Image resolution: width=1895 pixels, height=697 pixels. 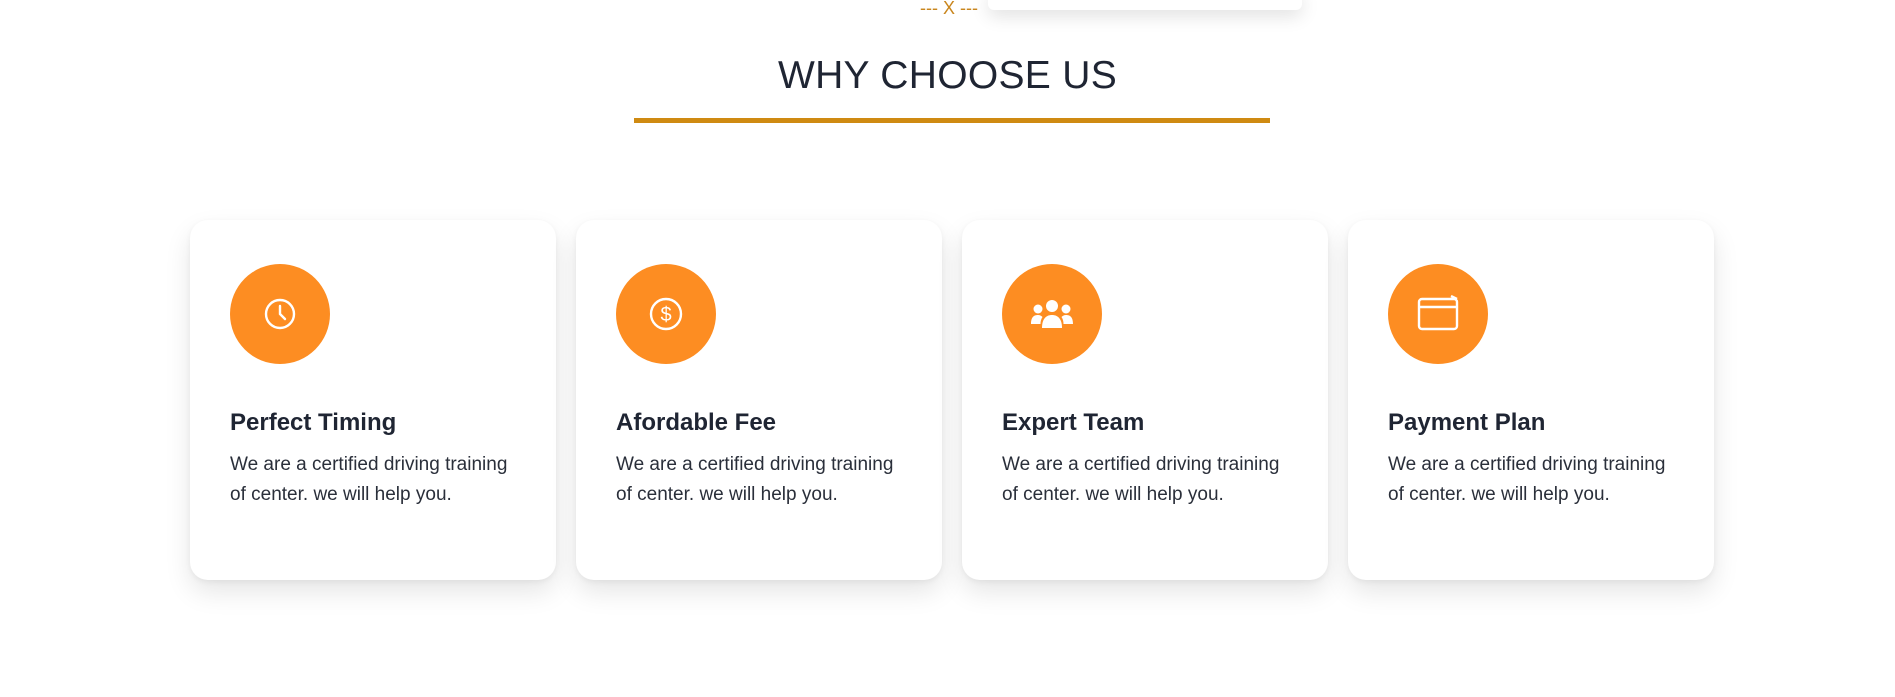 I want to click on feature-title: Perfect Timing, so click(x=313, y=422).